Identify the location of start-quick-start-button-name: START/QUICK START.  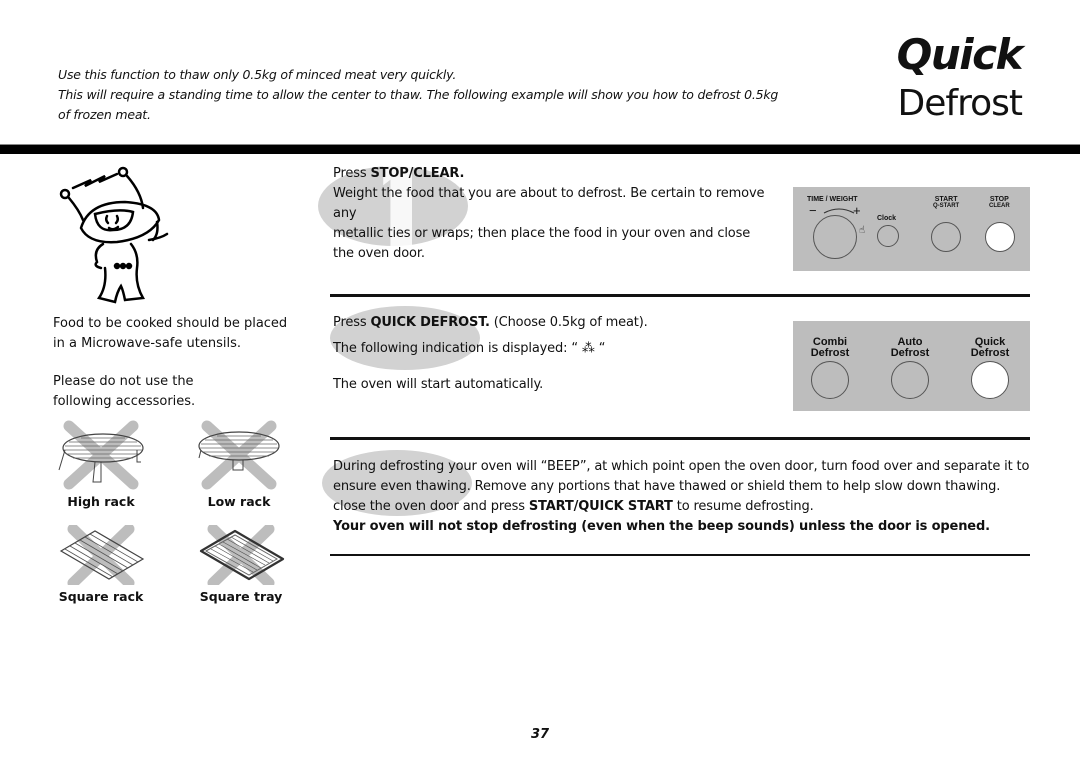
(600, 506).